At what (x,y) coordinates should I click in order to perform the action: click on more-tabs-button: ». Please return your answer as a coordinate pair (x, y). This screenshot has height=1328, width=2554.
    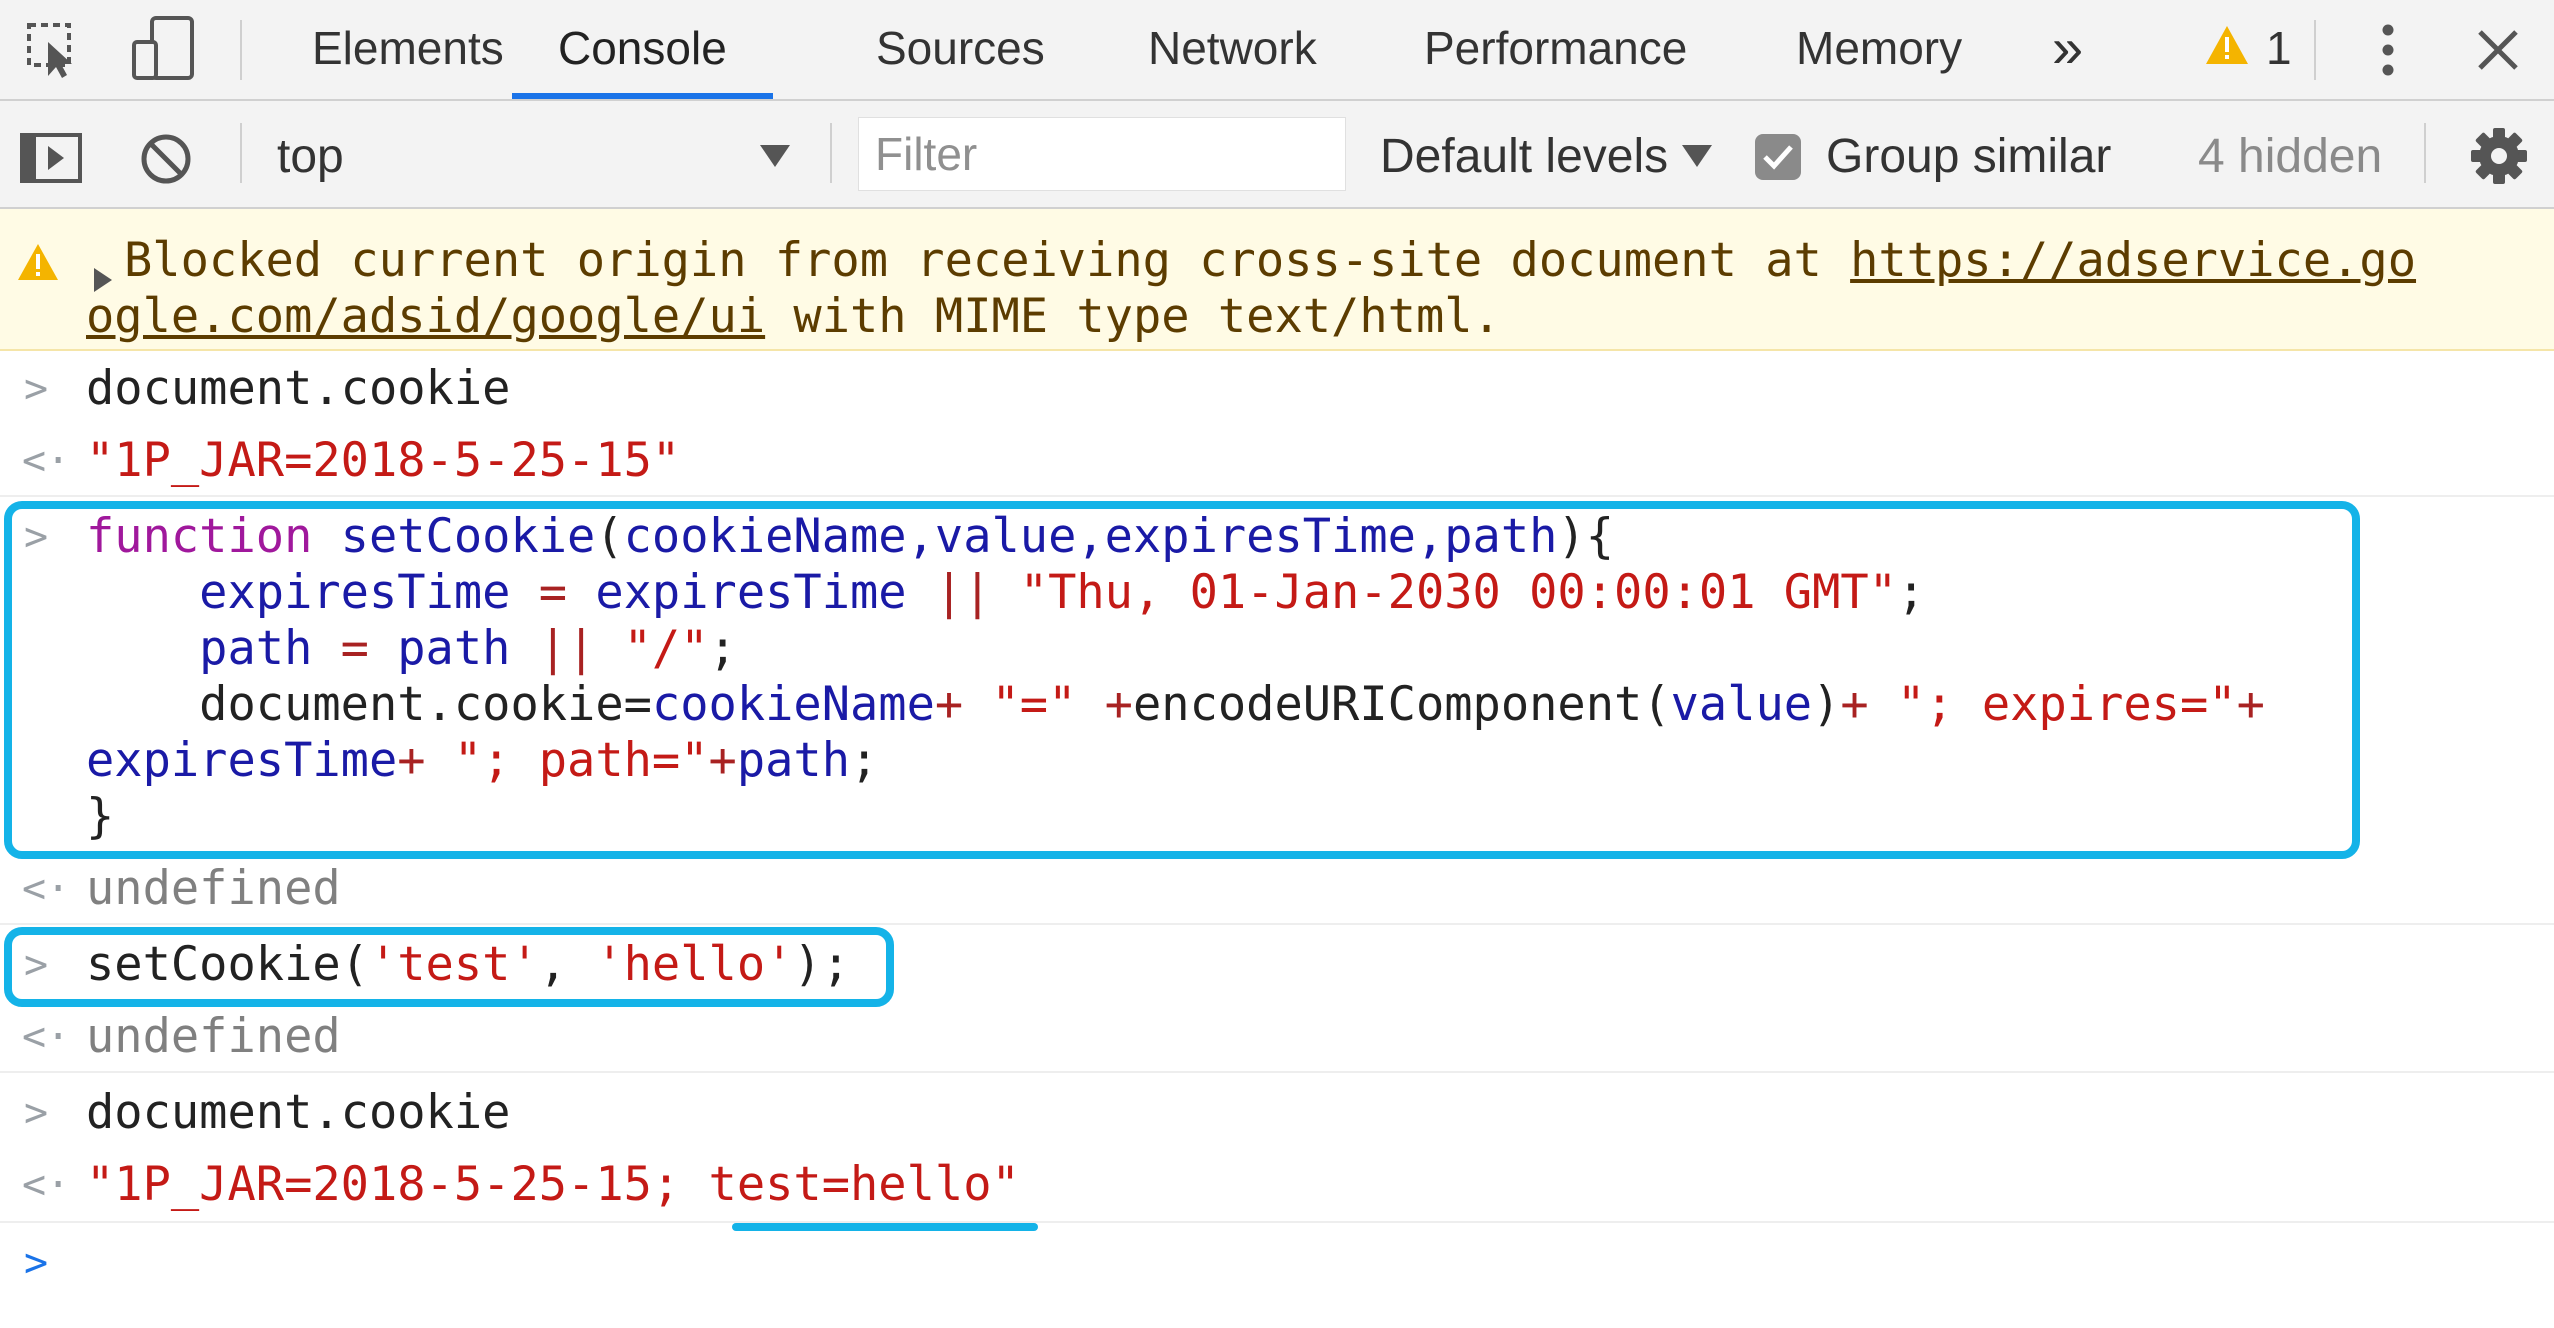
    Looking at the image, I should click on (2067, 49).